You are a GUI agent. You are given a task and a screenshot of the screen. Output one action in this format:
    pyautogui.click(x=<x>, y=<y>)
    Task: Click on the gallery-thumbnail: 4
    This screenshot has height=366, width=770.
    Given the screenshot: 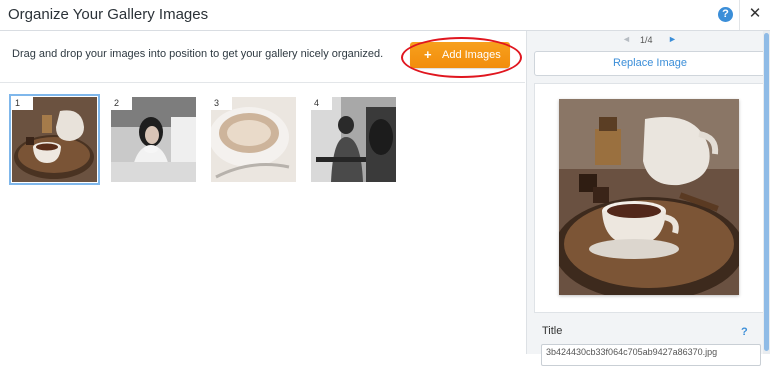 What is the action you would take?
    pyautogui.click(x=353, y=139)
    